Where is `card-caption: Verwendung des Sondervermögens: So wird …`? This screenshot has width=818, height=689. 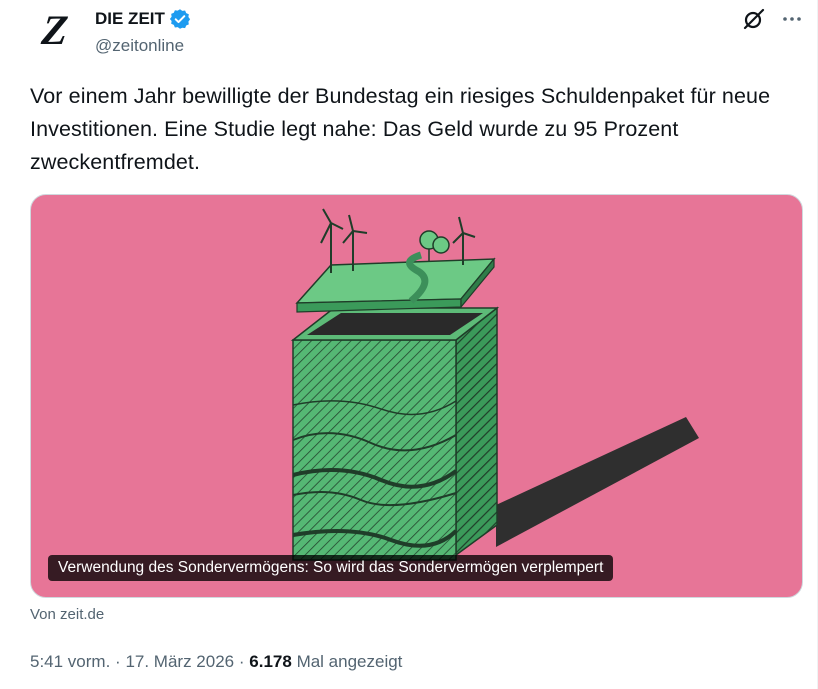 card-caption: Verwendung des Sondervermögens: So wird … is located at coordinates (331, 568).